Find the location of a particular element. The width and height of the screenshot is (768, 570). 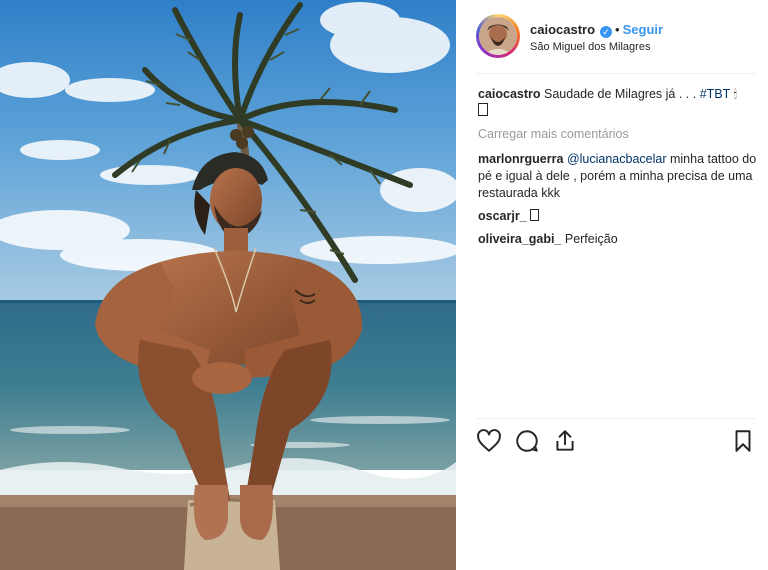

comment-username: marlonrguerra is located at coordinates (520, 159).